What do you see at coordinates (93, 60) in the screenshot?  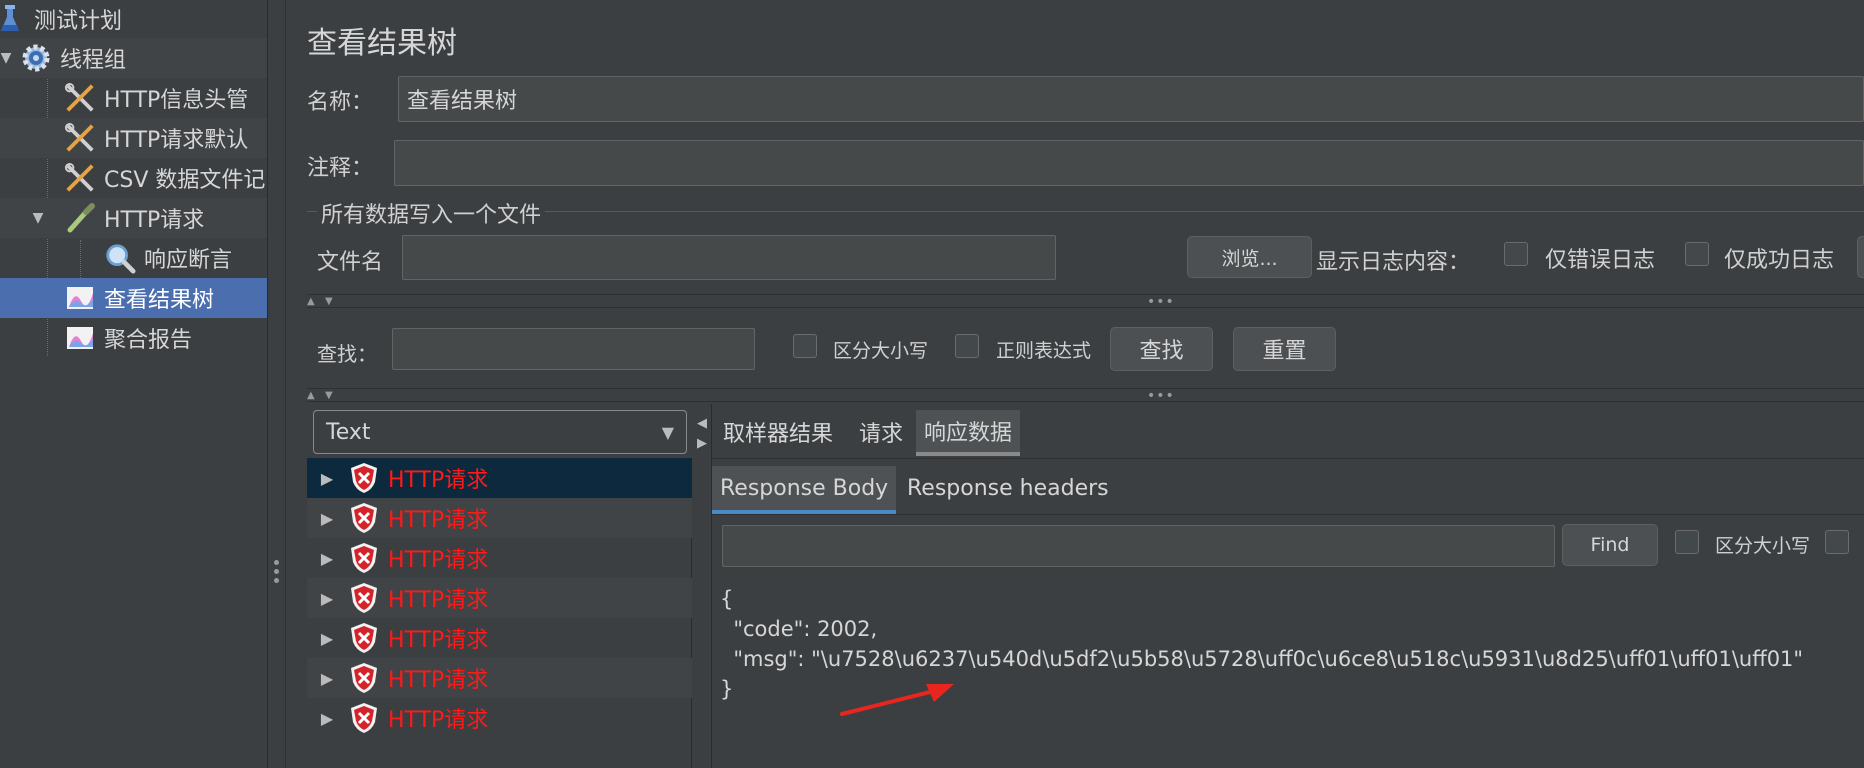 I see `tree-item-label: 线程组` at bounding box center [93, 60].